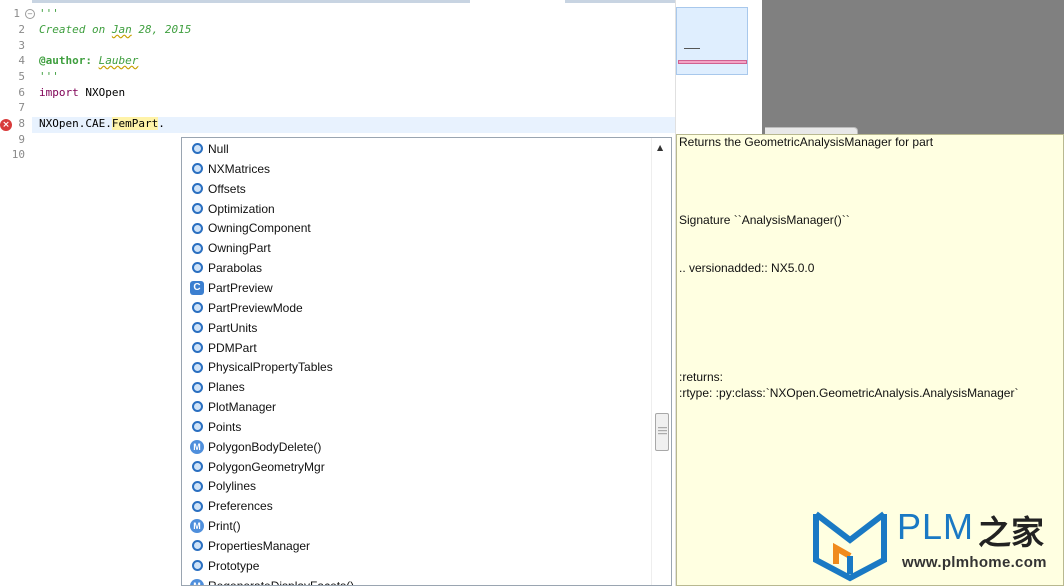 The width and height of the screenshot is (1064, 586). Describe the element at coordinates (1011, 532) in the screenshot. I see `watermark-brand-cjk: 之家` at that location.